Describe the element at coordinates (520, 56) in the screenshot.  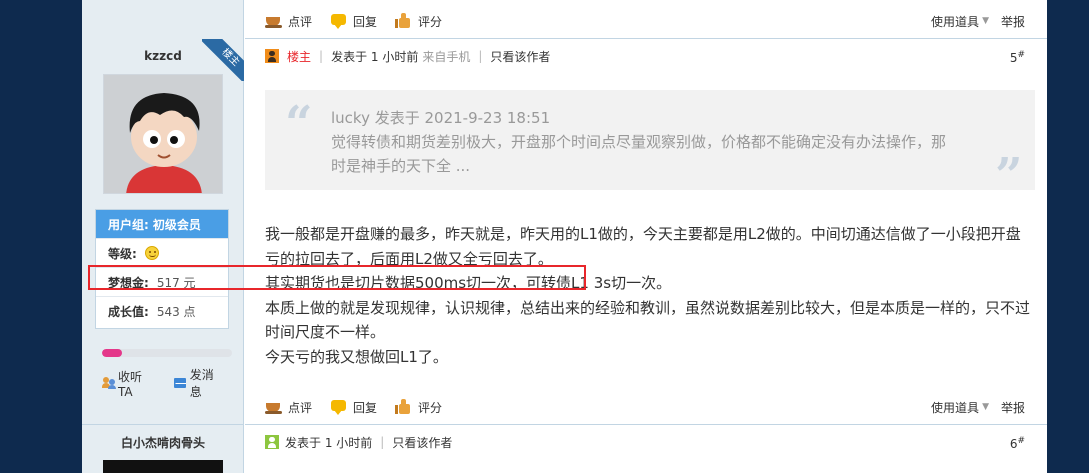
I see `view-author-only-link: 只看该作者` at that location.